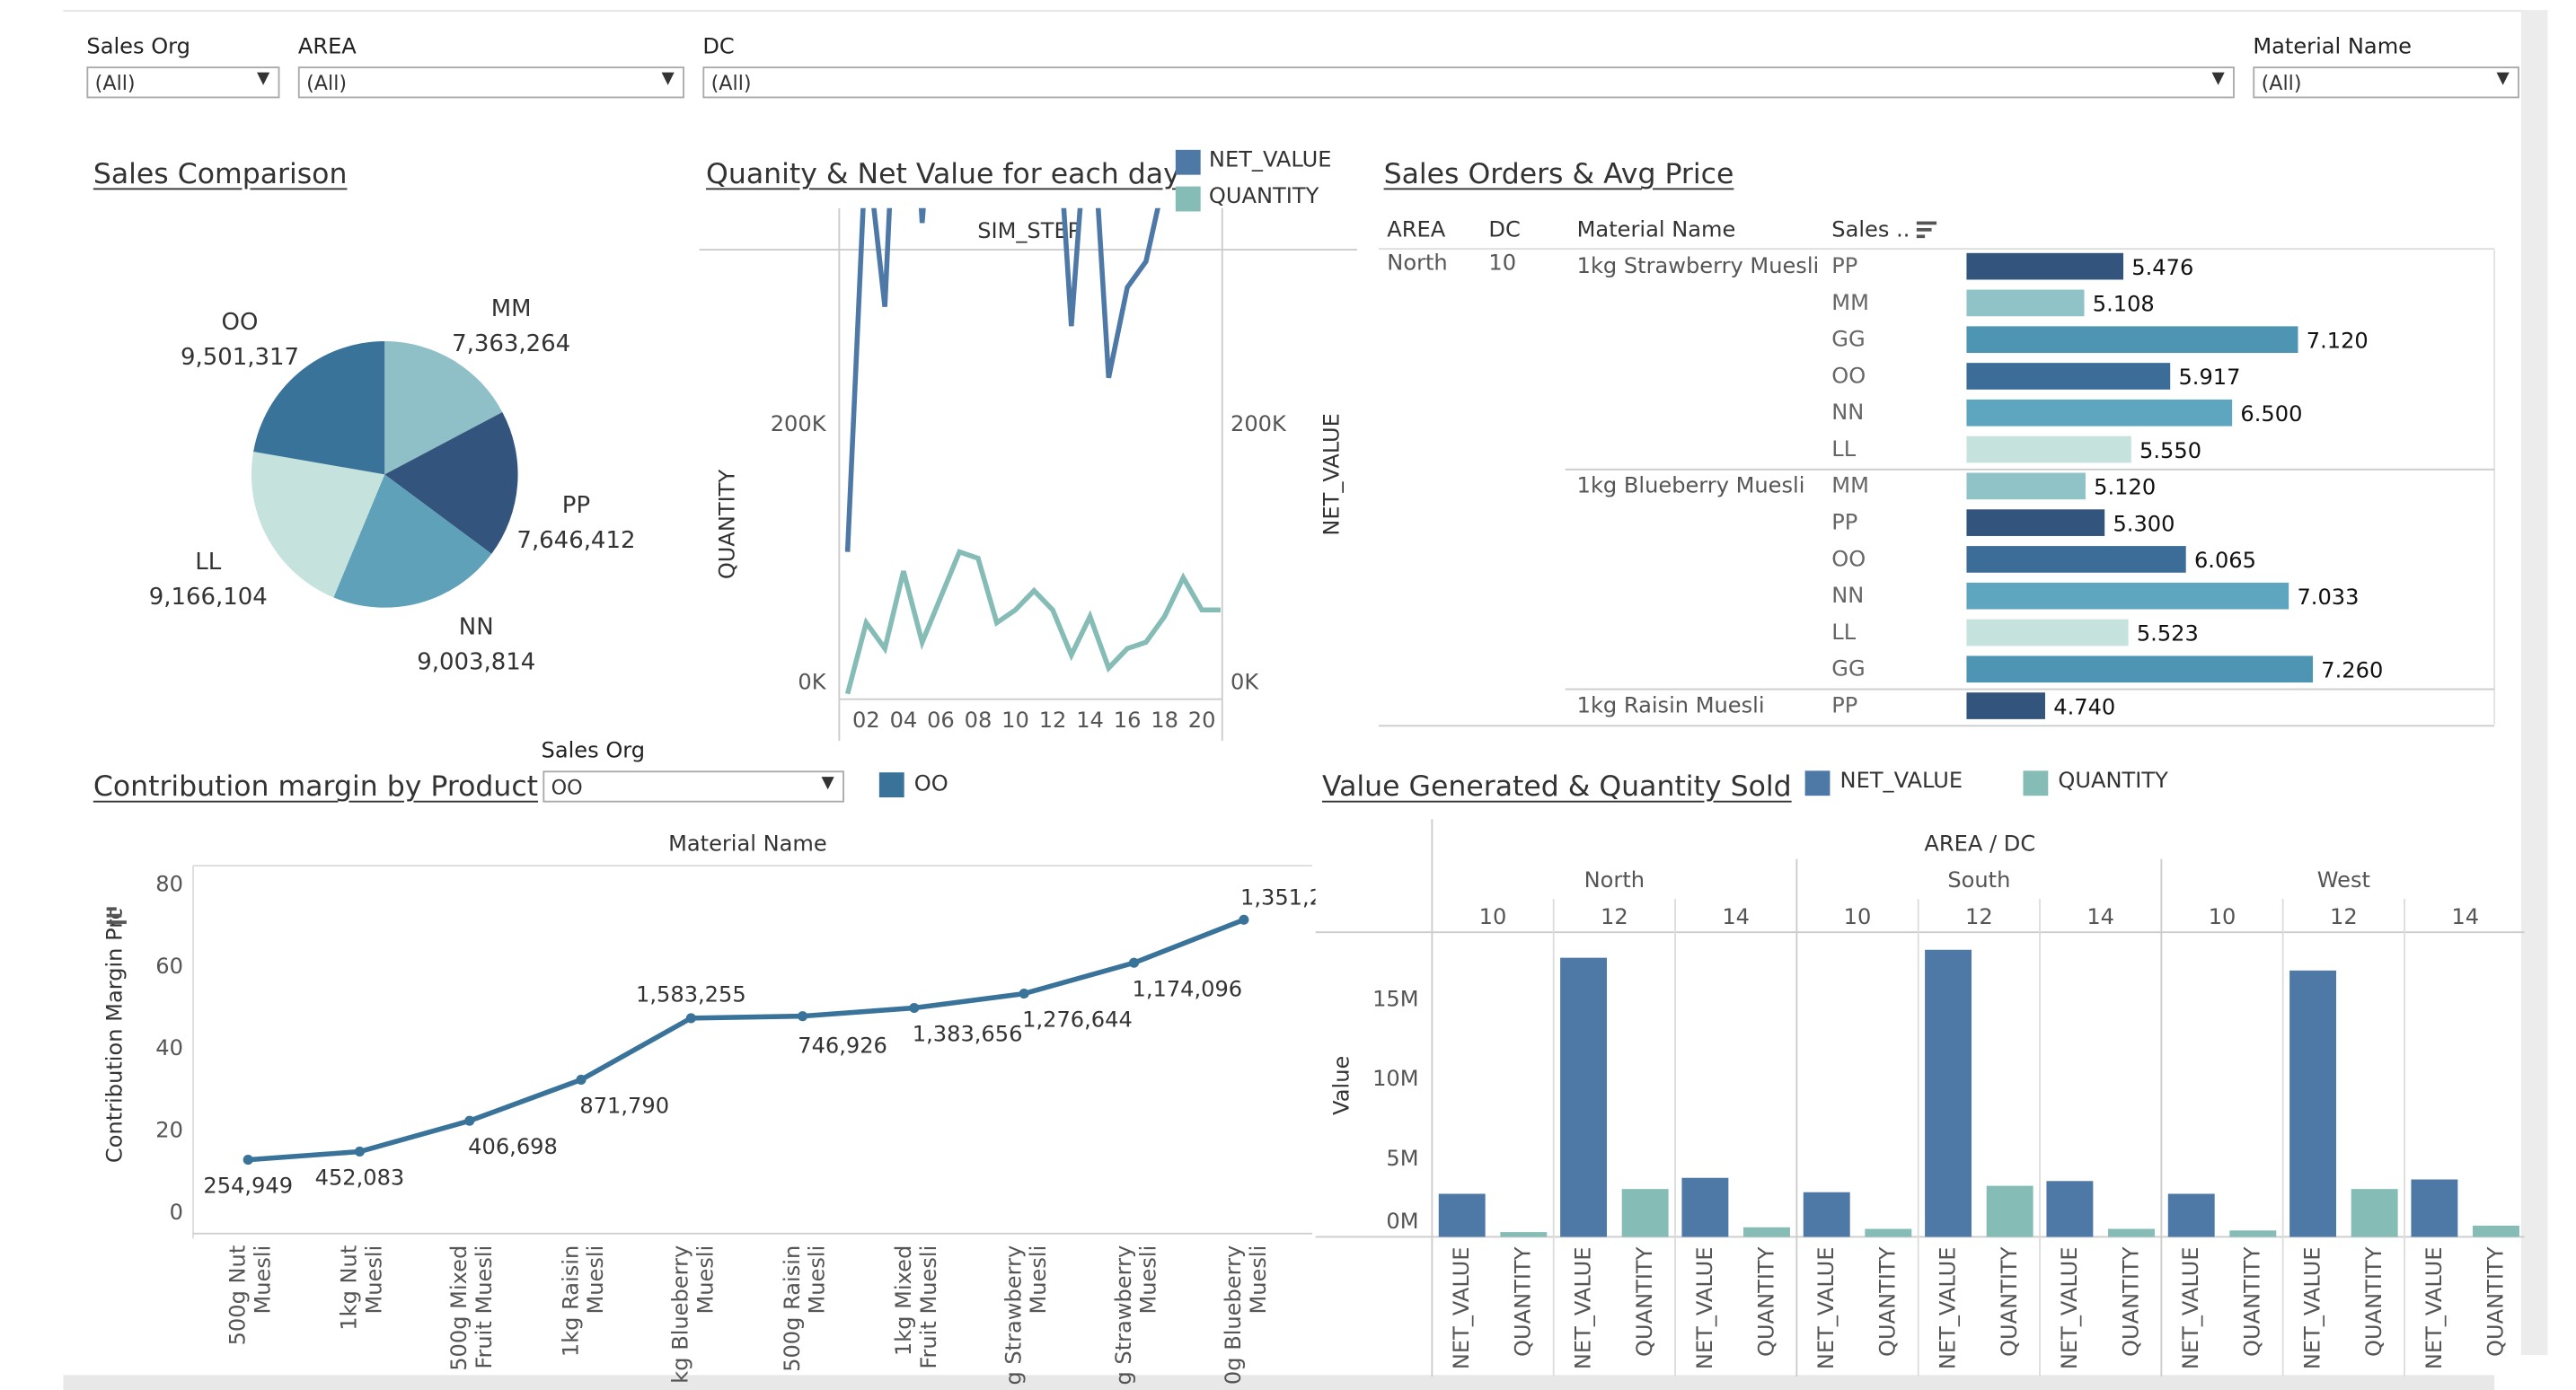  I want to click on avg-price-label: 4.740, so click(2084, 706).